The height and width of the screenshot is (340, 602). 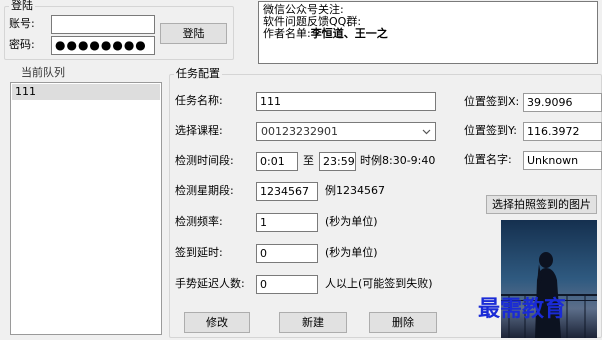 What do you see at coordinates (103, 24) in the screenshot?
I see `account-input` at bounding box center [103, 24].